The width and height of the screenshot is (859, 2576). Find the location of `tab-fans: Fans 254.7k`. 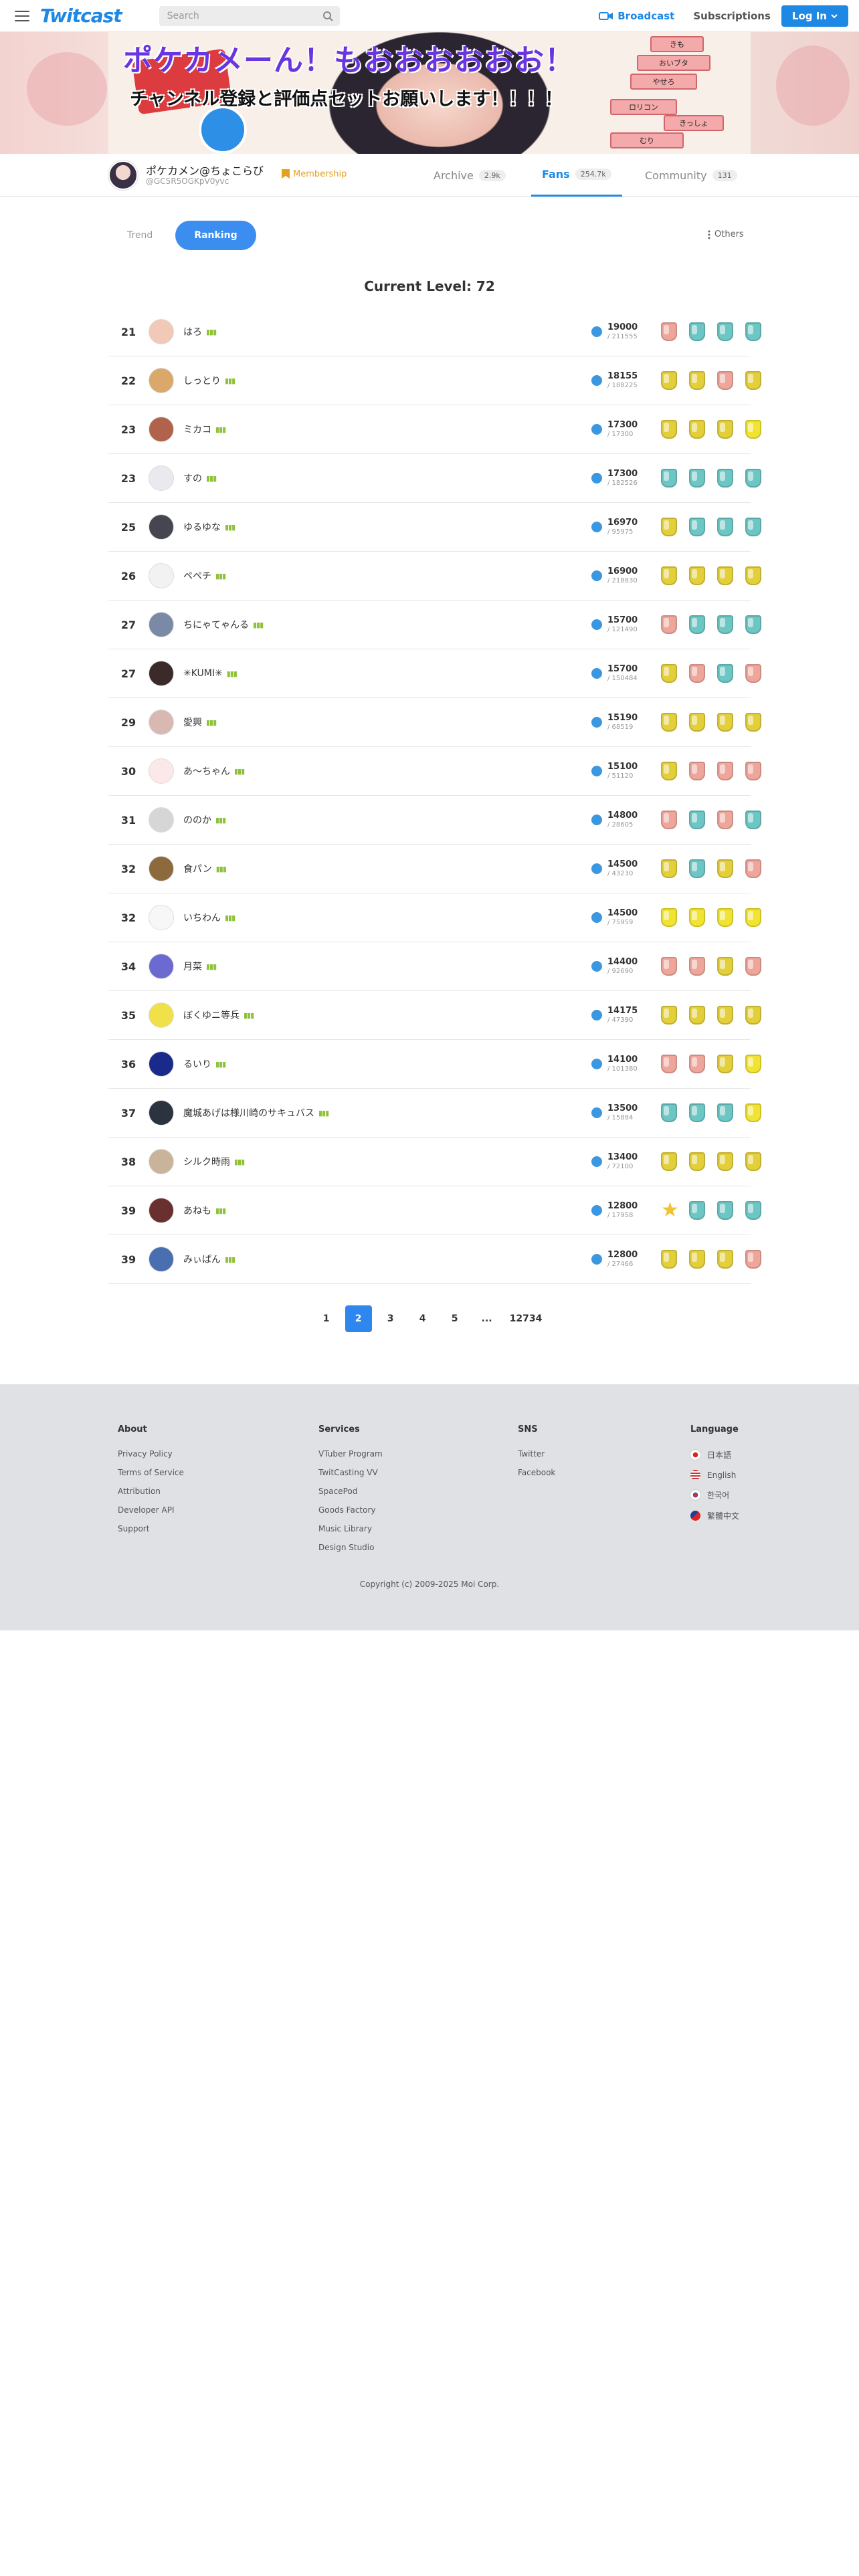

tab-fans: Fans 254.7k is located at coordinates (576, 175).